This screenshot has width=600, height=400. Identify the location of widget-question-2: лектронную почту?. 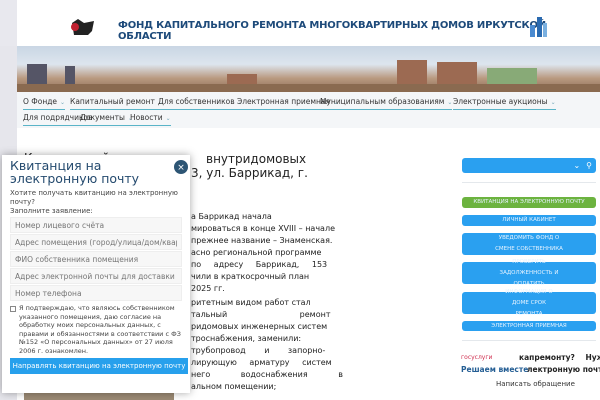
(563, 369).